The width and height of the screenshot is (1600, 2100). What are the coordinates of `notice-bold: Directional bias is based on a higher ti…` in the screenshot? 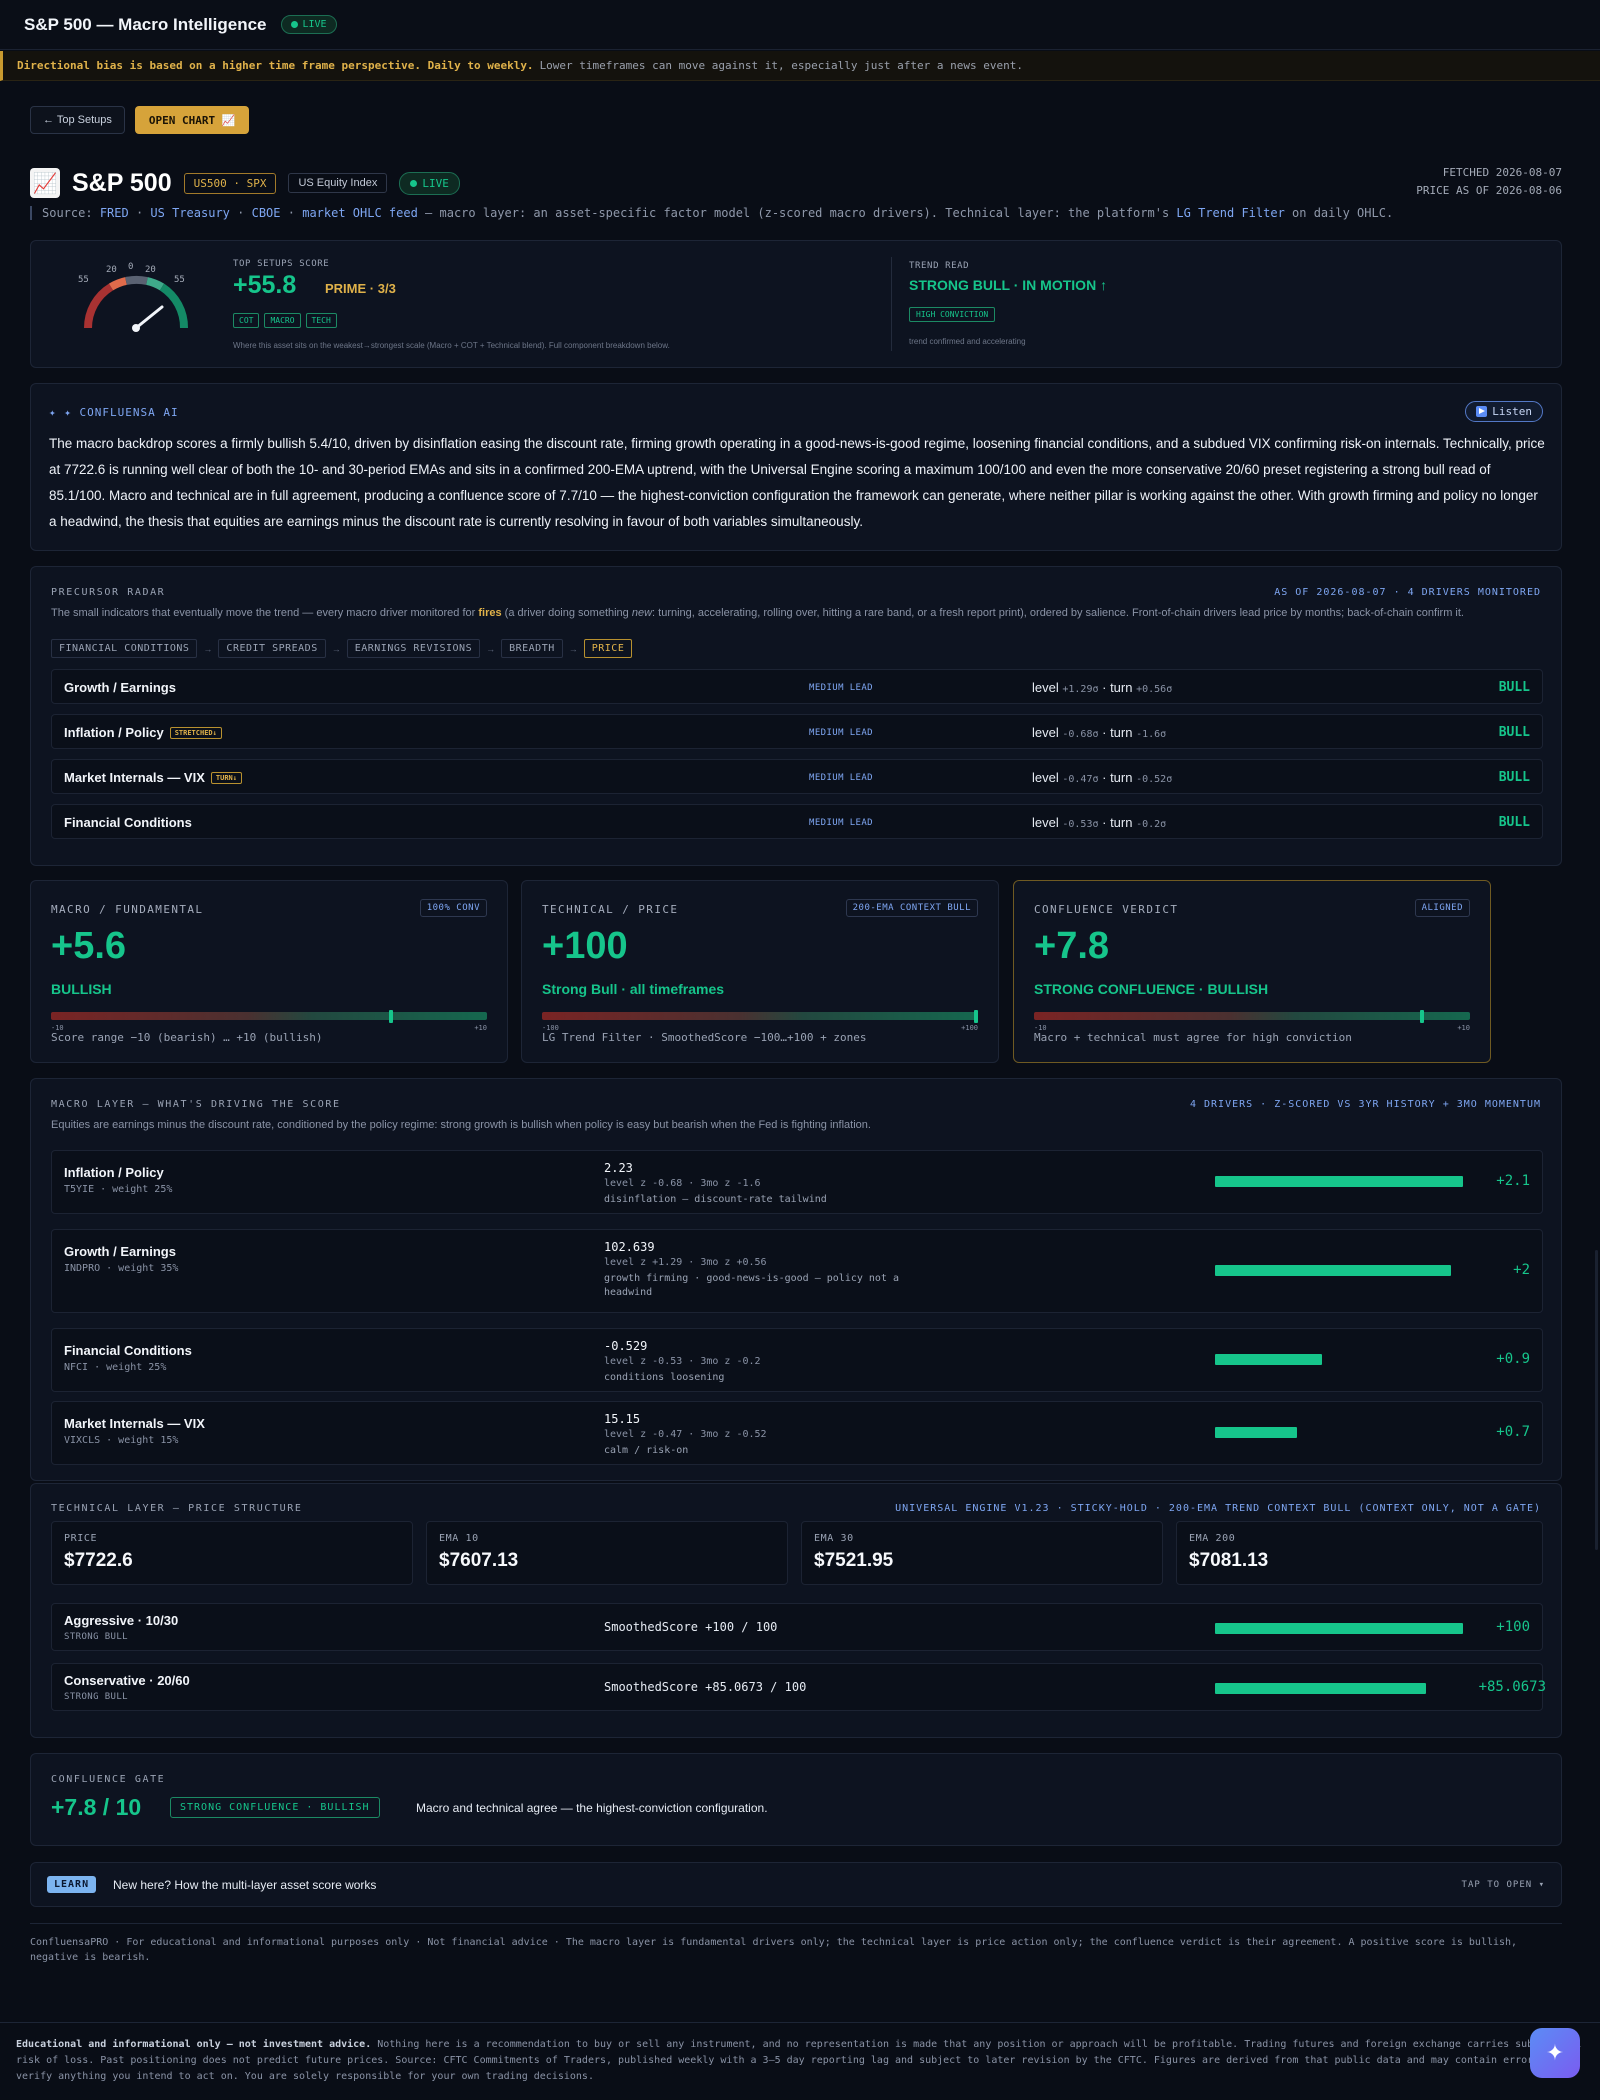 It's located at (275, 65).